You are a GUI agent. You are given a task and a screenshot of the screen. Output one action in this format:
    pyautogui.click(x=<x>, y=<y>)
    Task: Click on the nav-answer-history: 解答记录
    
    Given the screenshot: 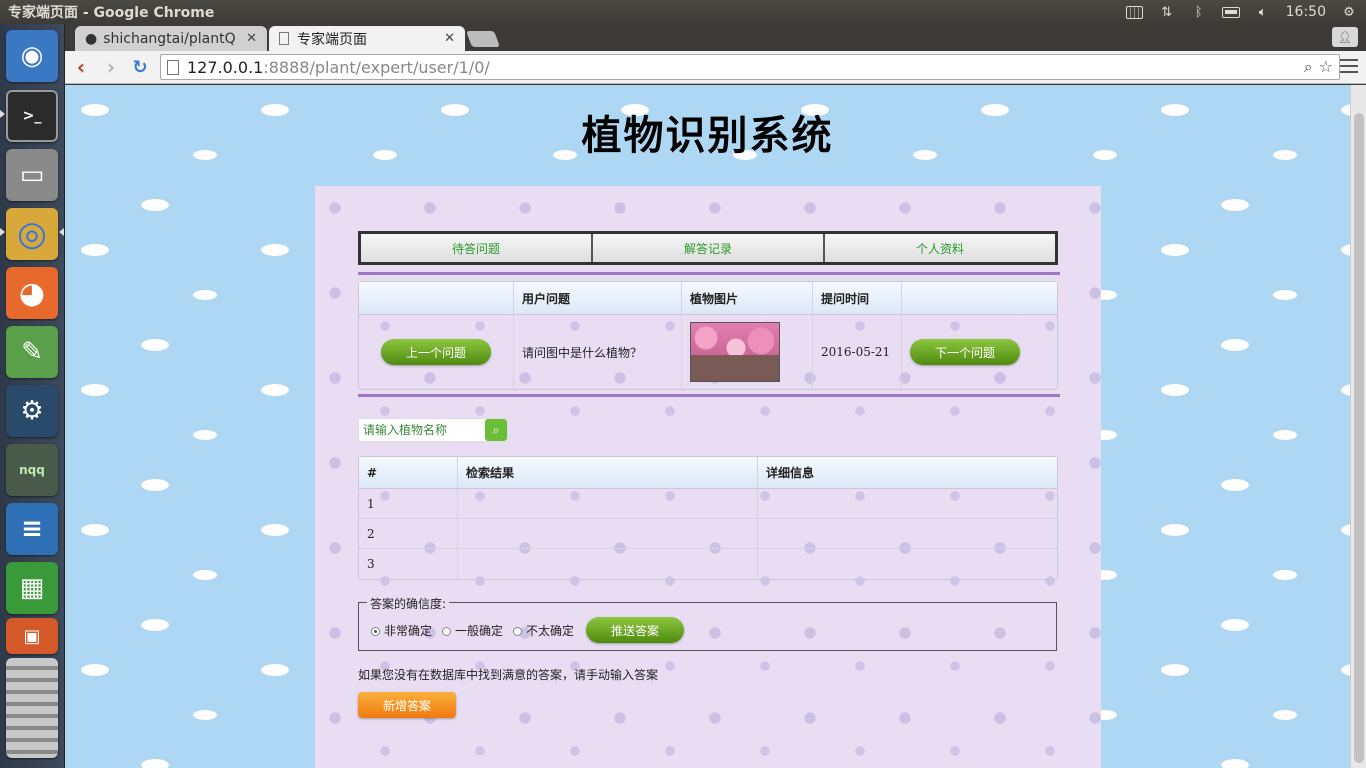 What is the action you would take?
    pyautogui.click(x=709, y=248)
    